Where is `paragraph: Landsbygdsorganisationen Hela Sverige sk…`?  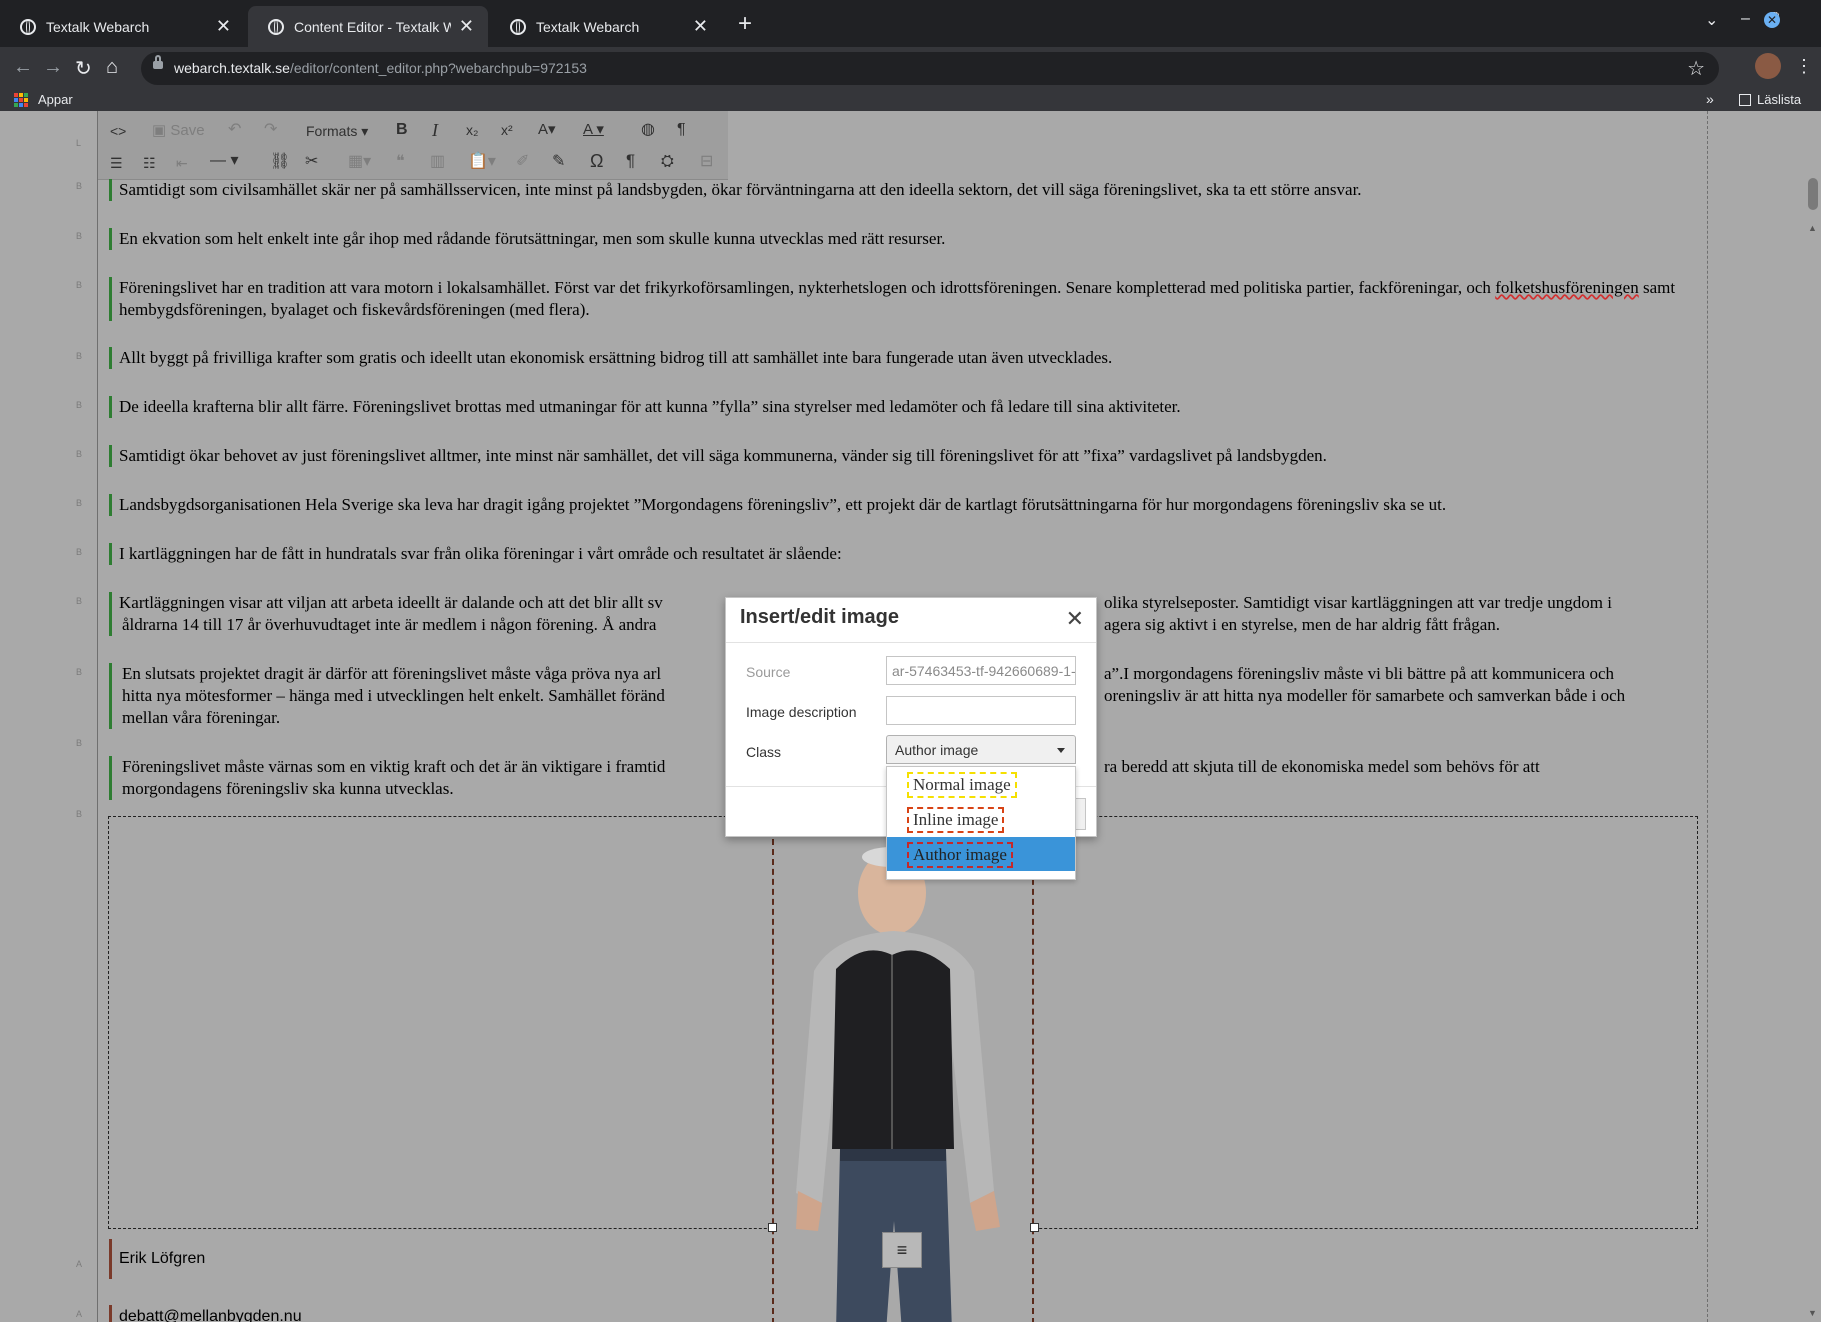 paragraph: Landsbygdsorganisationen Hela Sverige sk… is located at coordinates (909, 505).